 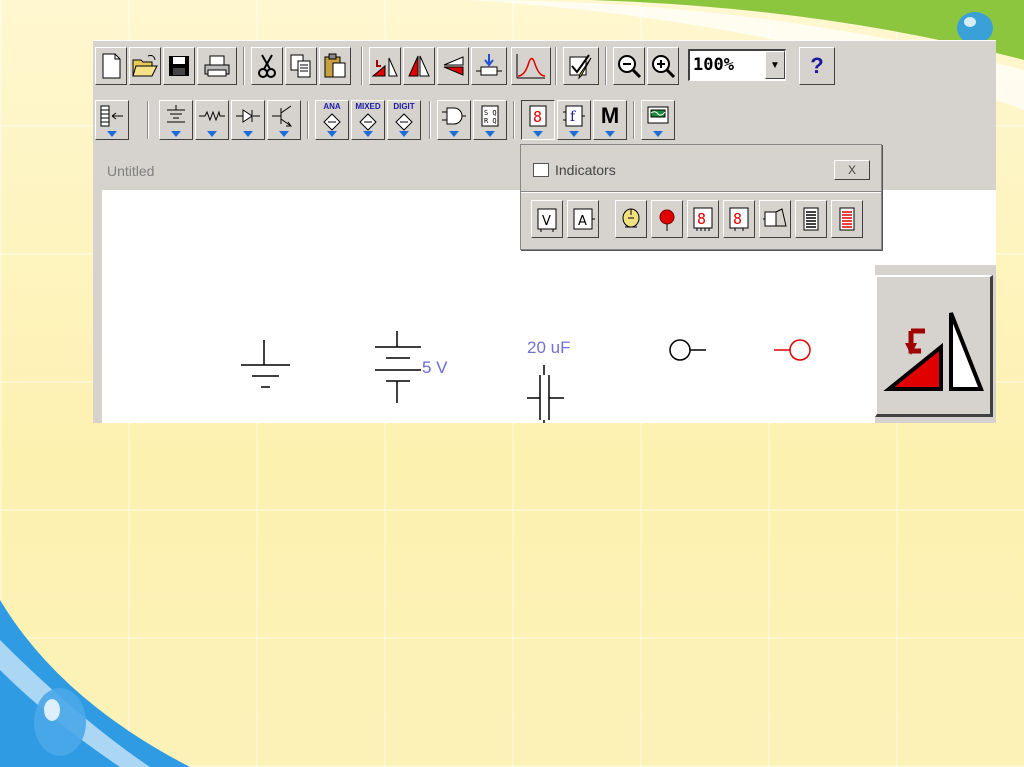 I want to click on open-folder-icon, so click(x=145, y=66).